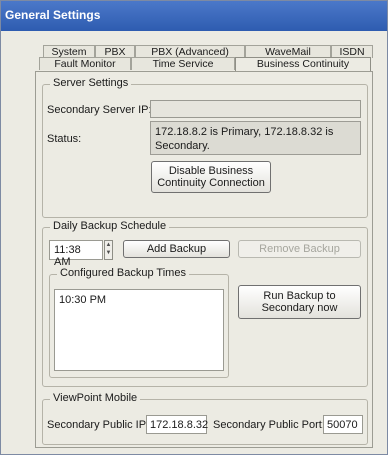  I want to click on backup-time-spinner: ▲ ▼, so click(108, 250).